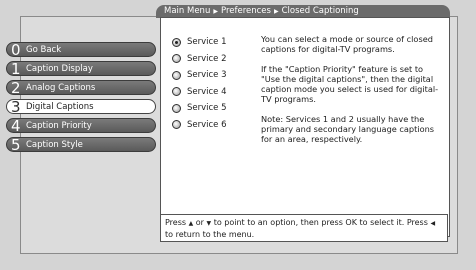  What do you see at coordinates (433, 223) in the screenshot?
I see `left-arrow-icon: ◀` at bounding box center [433, 223].